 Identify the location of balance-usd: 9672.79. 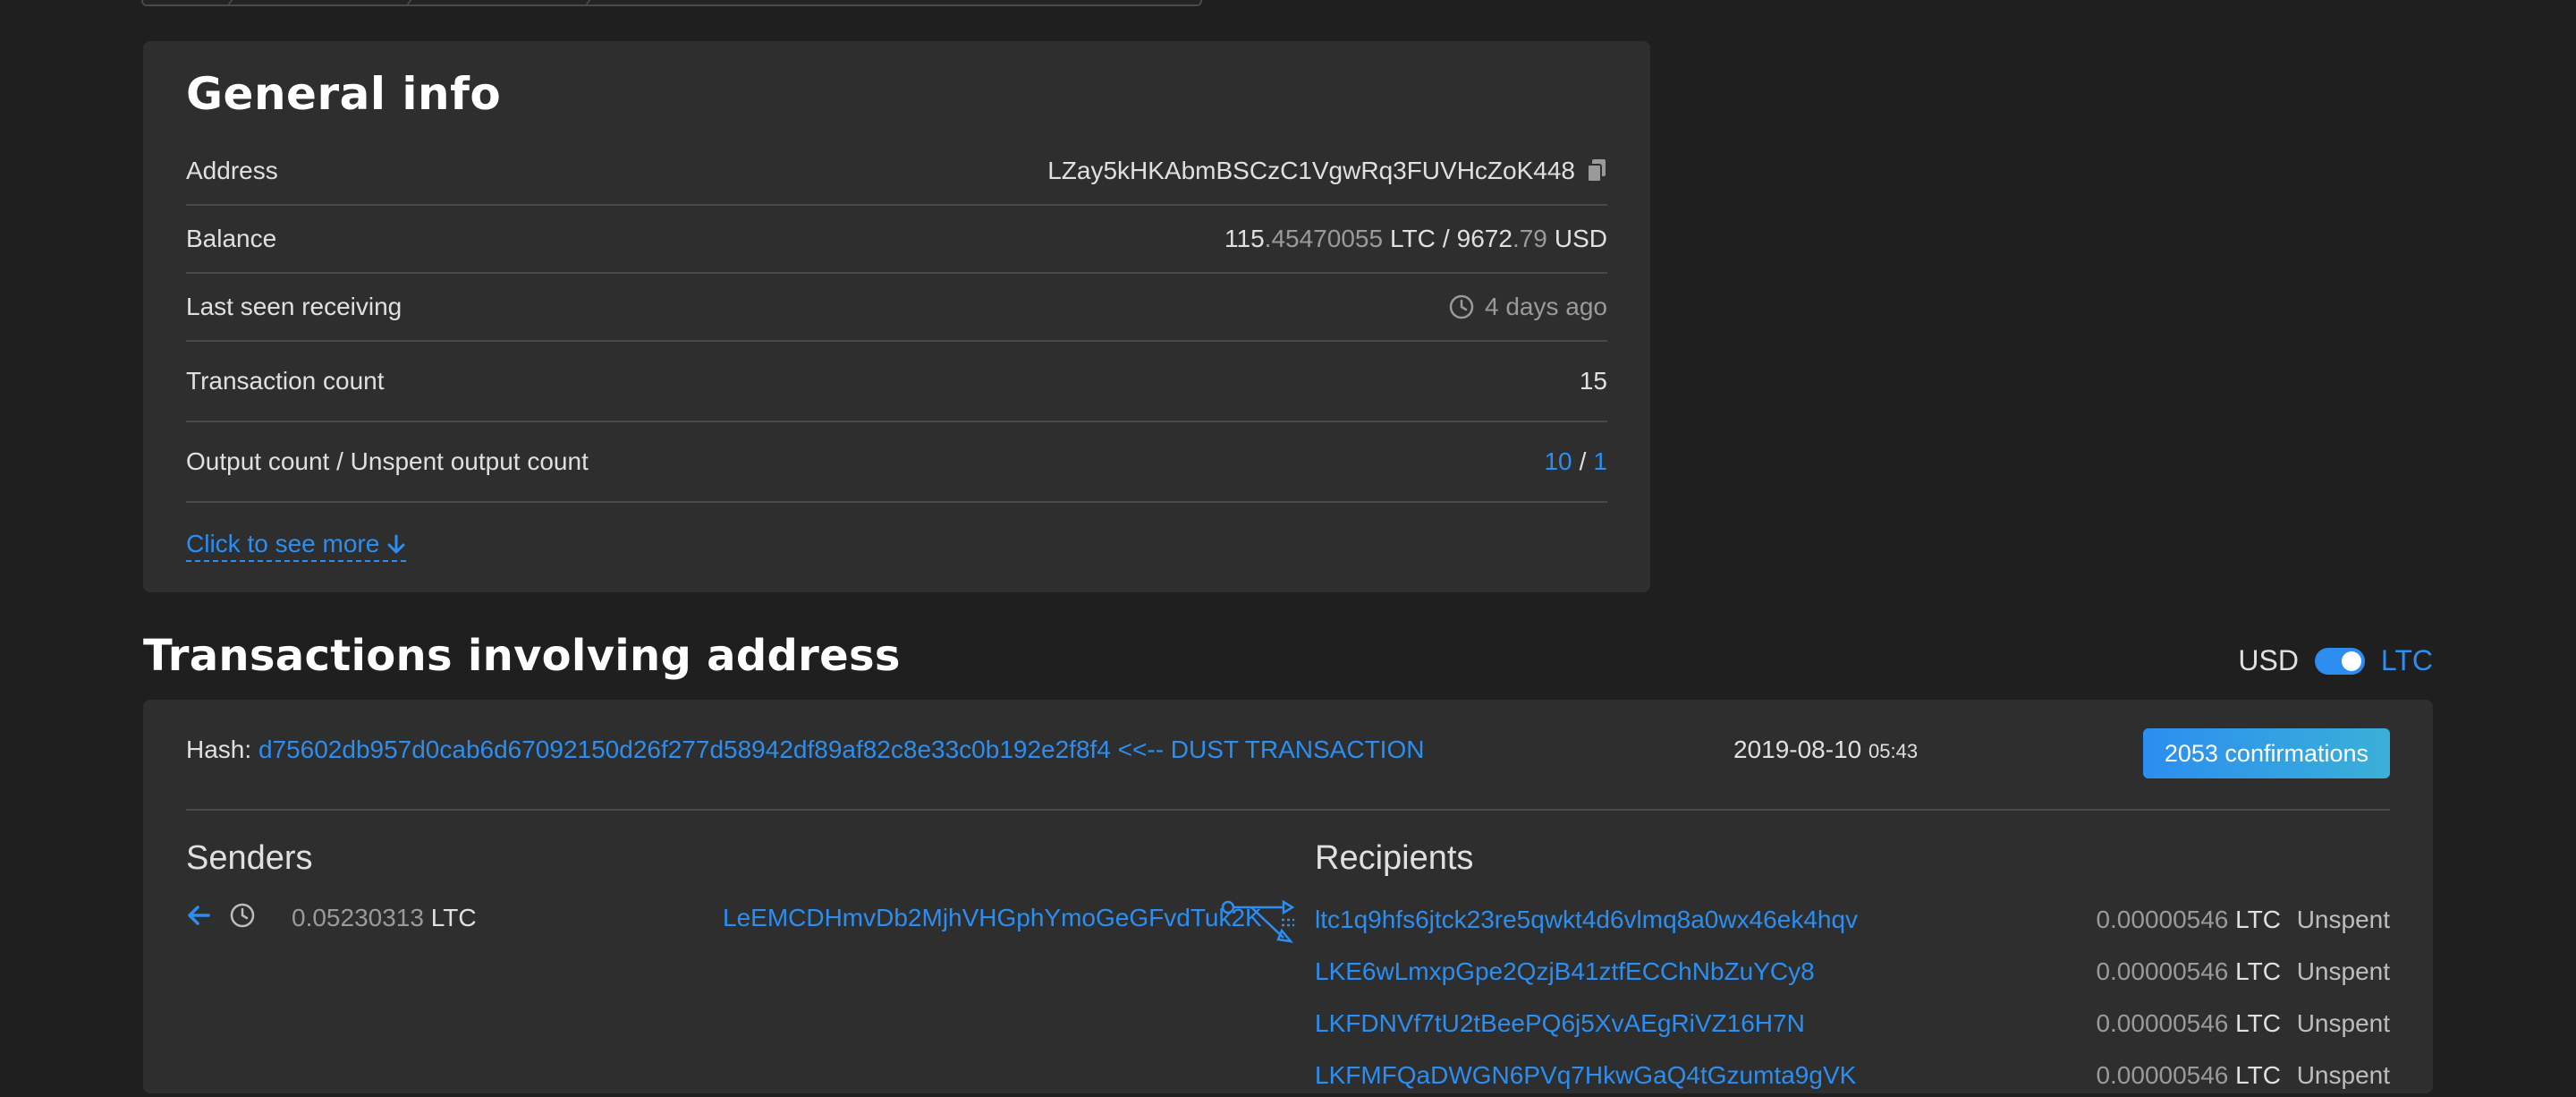
(1501, 238).